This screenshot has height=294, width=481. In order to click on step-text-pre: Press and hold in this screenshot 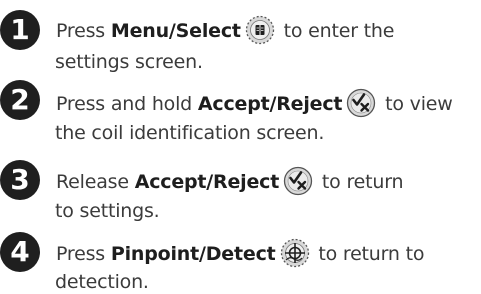, I will do `click(127, 104)`.